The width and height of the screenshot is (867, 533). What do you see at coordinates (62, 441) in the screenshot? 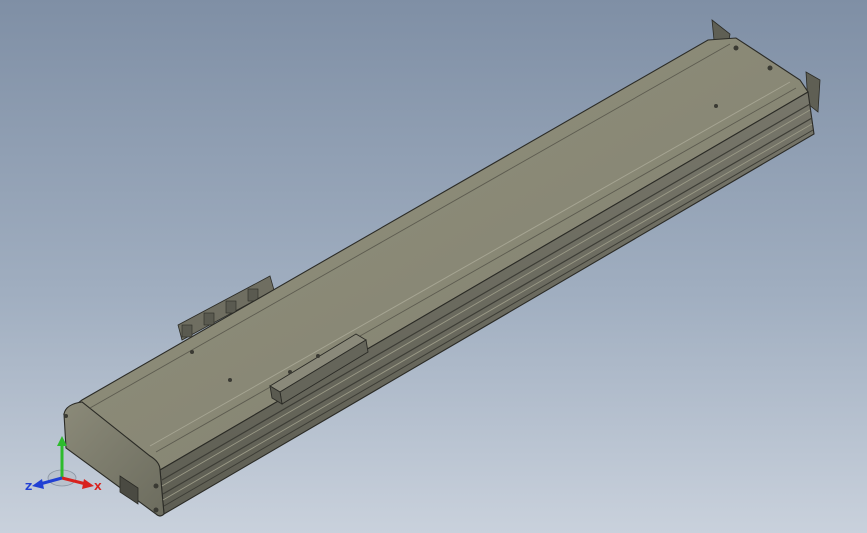
I see `y-axis-arrow` at bounding box center [62, 441].